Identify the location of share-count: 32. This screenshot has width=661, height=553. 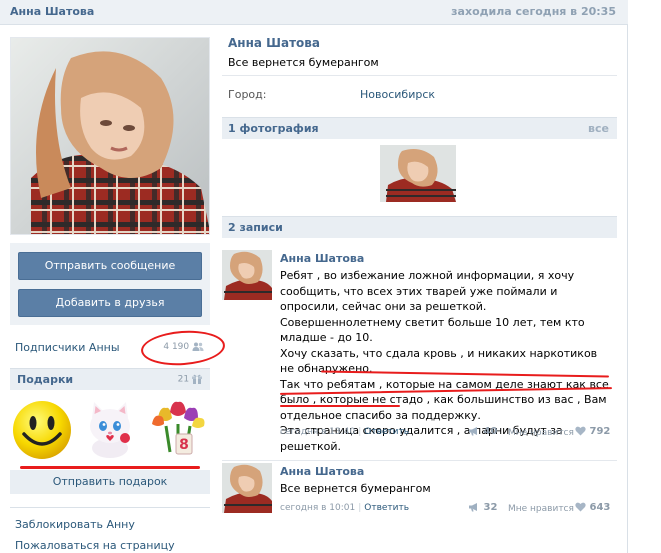
(482, 507).